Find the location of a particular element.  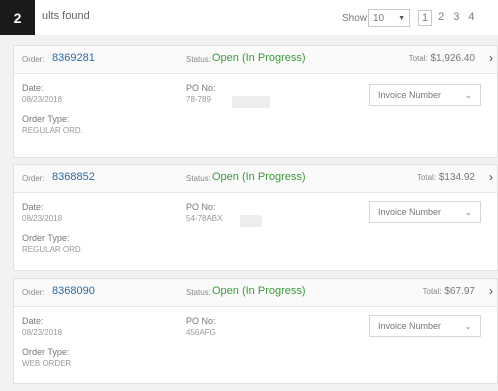

page-link-4: 4 is located at coordinates (471, 18).